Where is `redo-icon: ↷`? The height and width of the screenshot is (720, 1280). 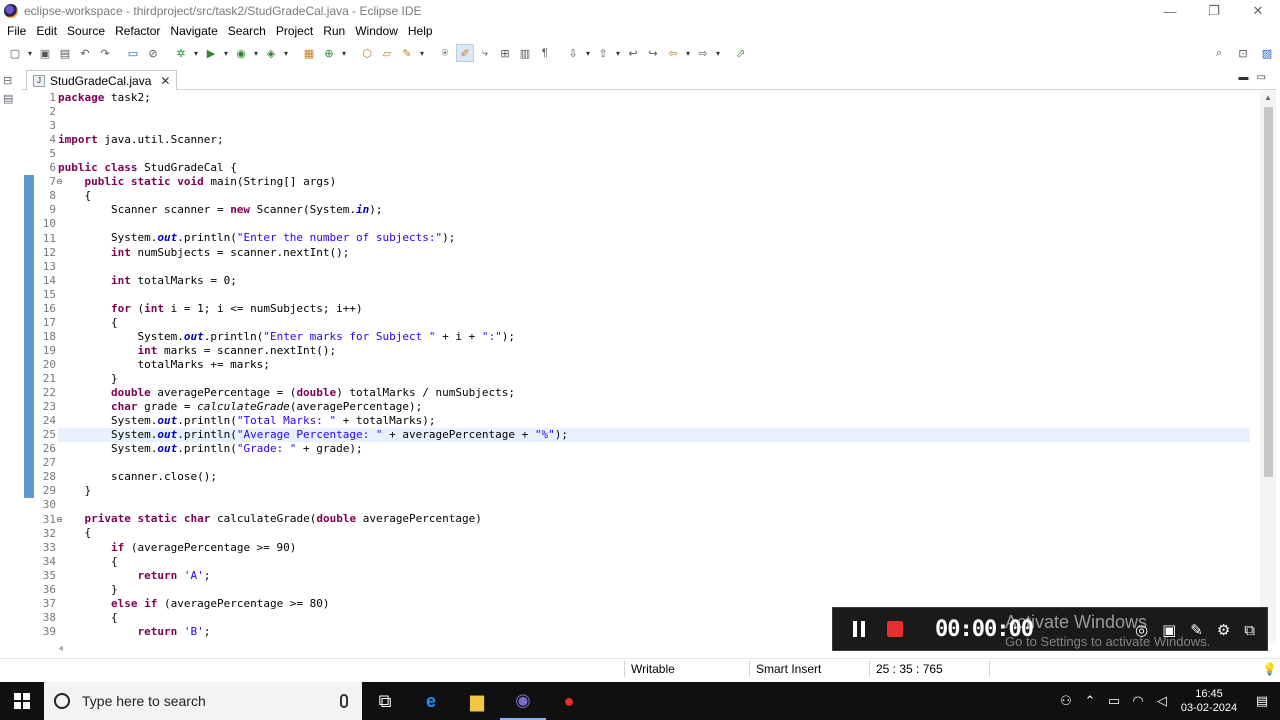 redo-icon: ↷ is located at coordinates (105, 53).